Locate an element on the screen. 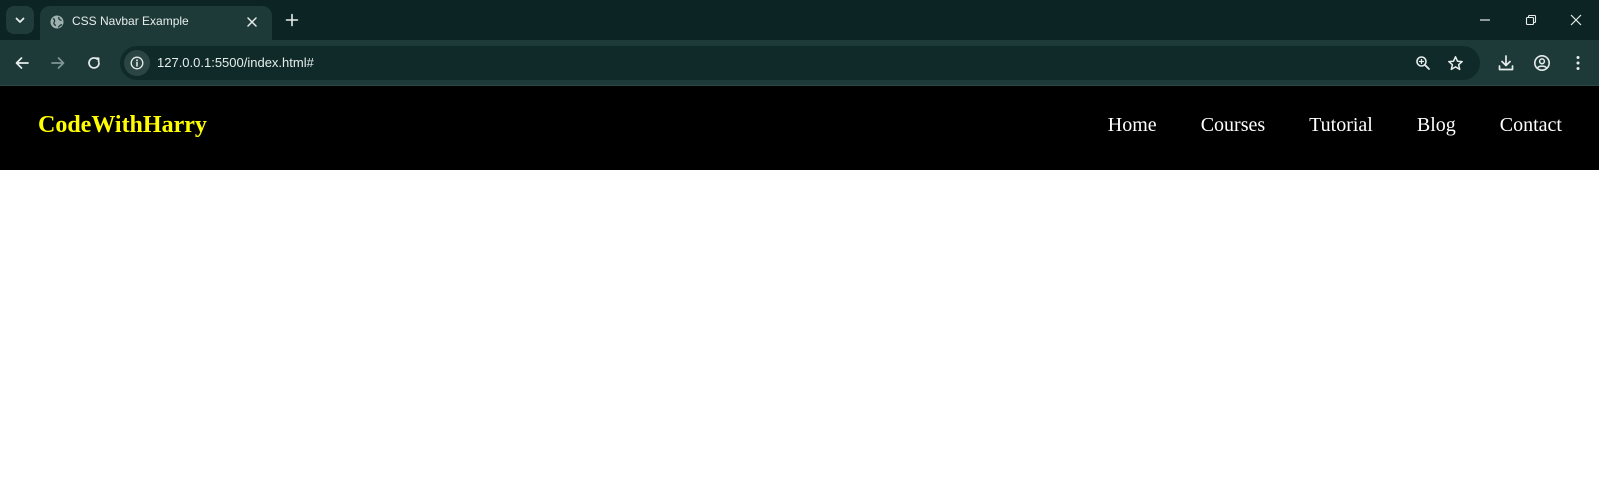 This screenshot has width=1599, height=502. browser-toolbar: 127.0.0.1:5500/index.html# is located at coordinates (799, 63).